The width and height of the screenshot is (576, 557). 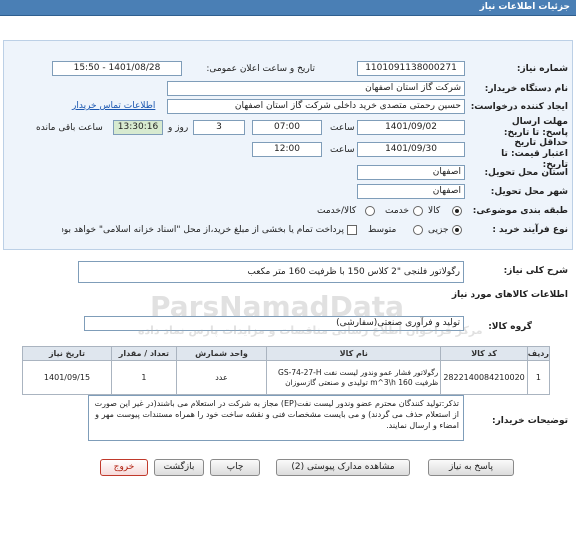 What do you see at coordinates (219, 127) in the screenshot?
I see `days-field: 3` at bounding box center [219, 127].